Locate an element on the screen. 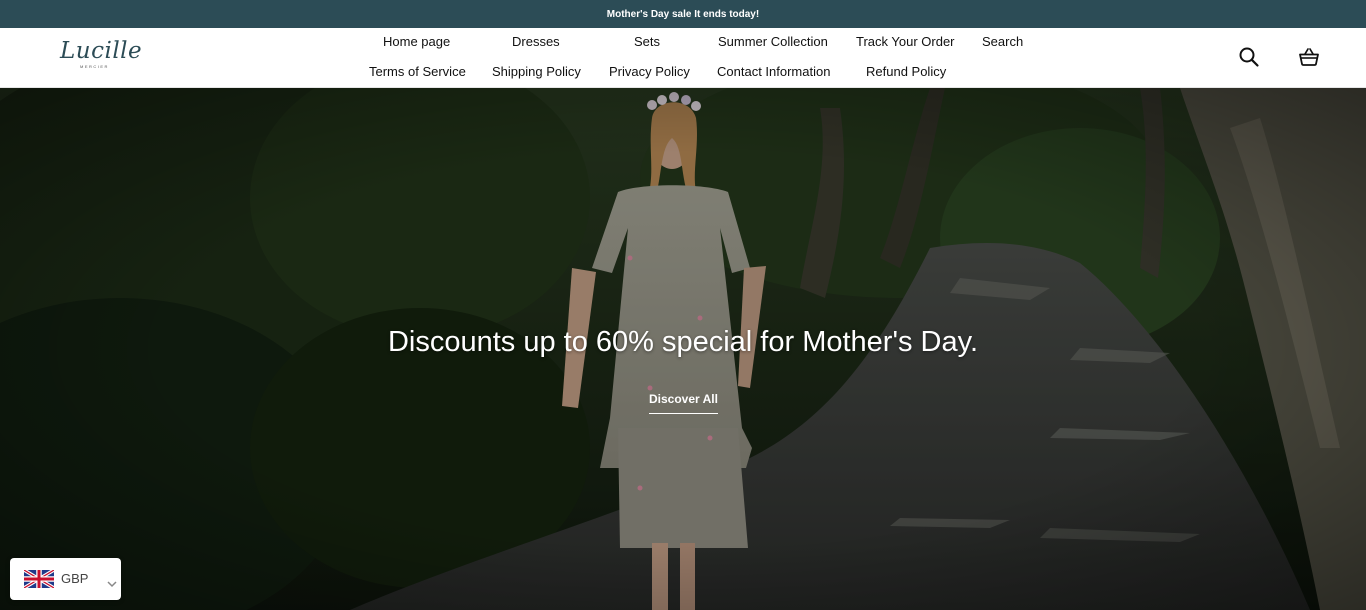 This screenshot has width=1366, height=610. nav-shipping-policy: Shipping Policy is located at coordinates (536, 72).